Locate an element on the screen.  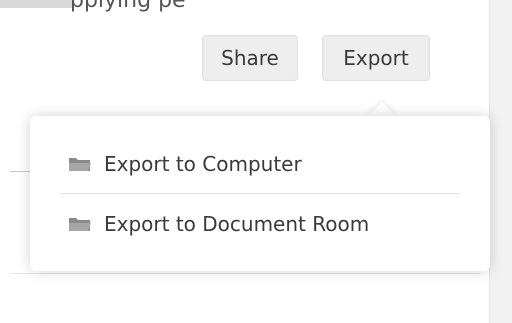
dropdown-caret is located at coordinates (382, 109).